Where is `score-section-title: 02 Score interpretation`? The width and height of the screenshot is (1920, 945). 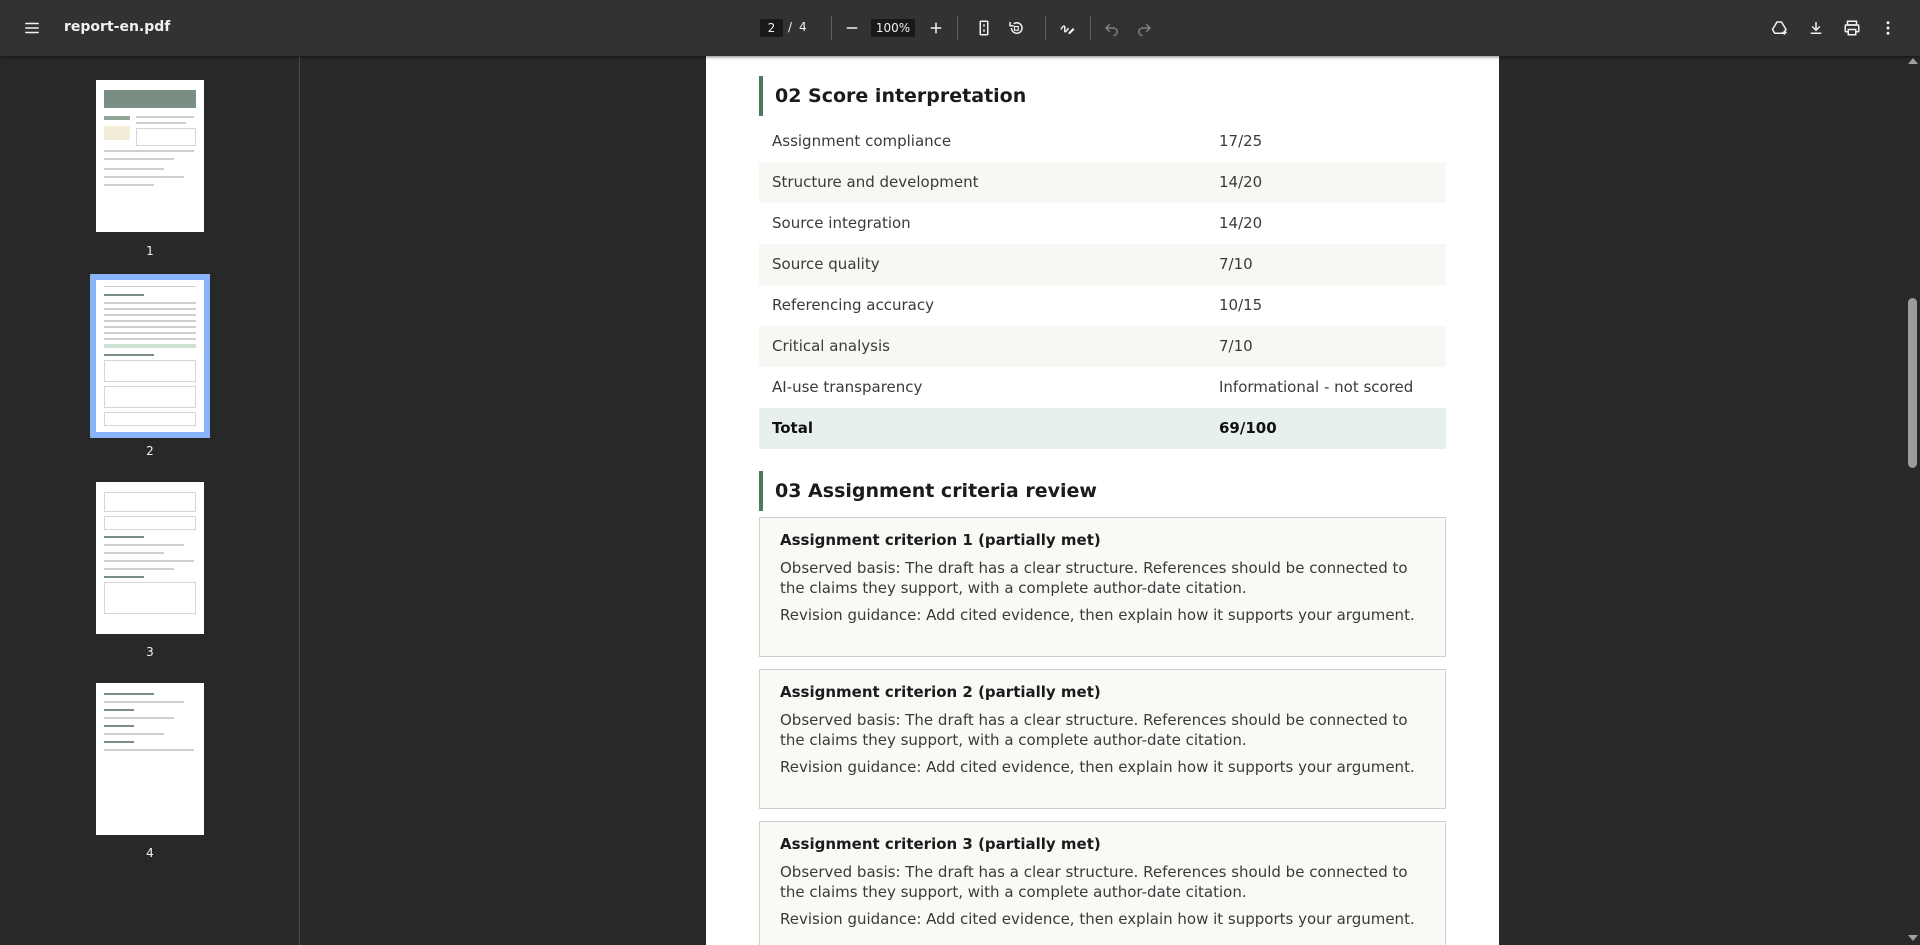
score-section-title: 02 Score interpretation is located at coordinates (901, 96).